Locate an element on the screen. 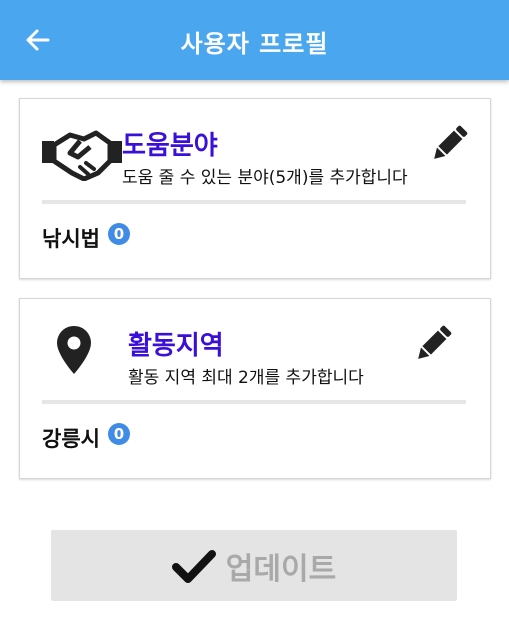 Image resolution: width=509 pixels, height=625 pixels. activity-region-item: 강릉시 0 is located at coordinates (86, 438).